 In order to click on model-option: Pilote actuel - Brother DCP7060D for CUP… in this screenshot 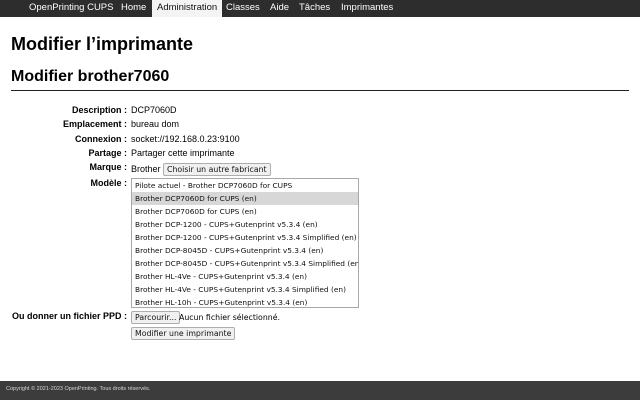, I will do `click(245, 185)`.